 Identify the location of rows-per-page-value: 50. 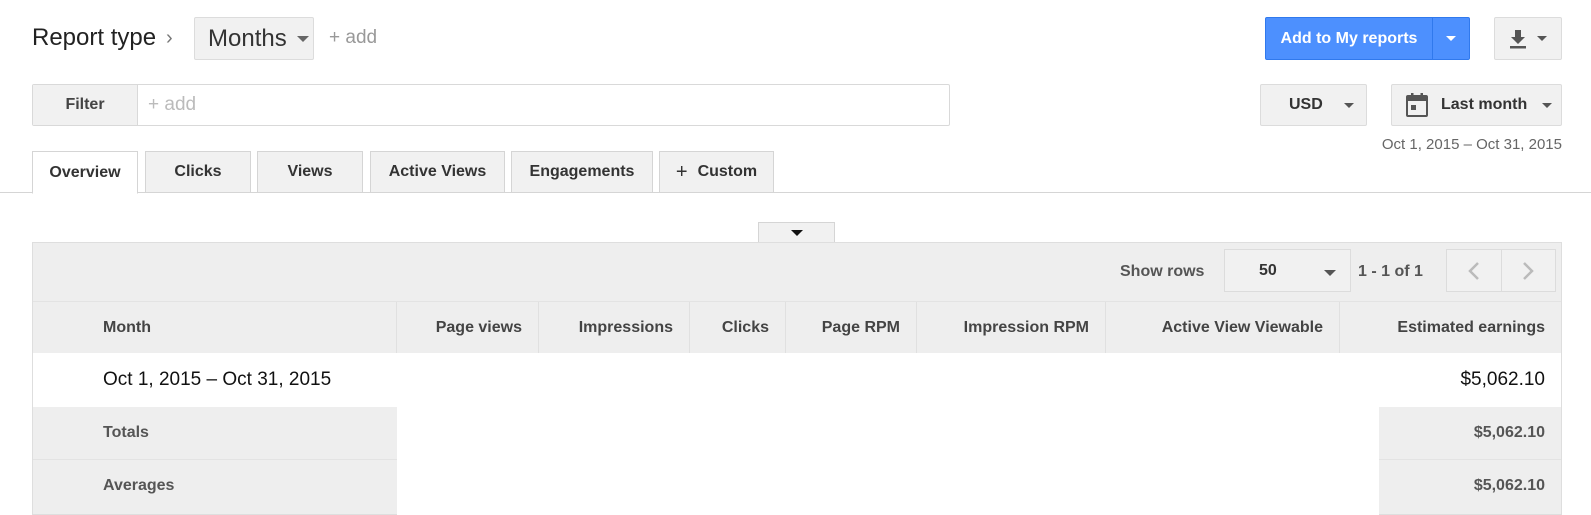
(1268, 270).